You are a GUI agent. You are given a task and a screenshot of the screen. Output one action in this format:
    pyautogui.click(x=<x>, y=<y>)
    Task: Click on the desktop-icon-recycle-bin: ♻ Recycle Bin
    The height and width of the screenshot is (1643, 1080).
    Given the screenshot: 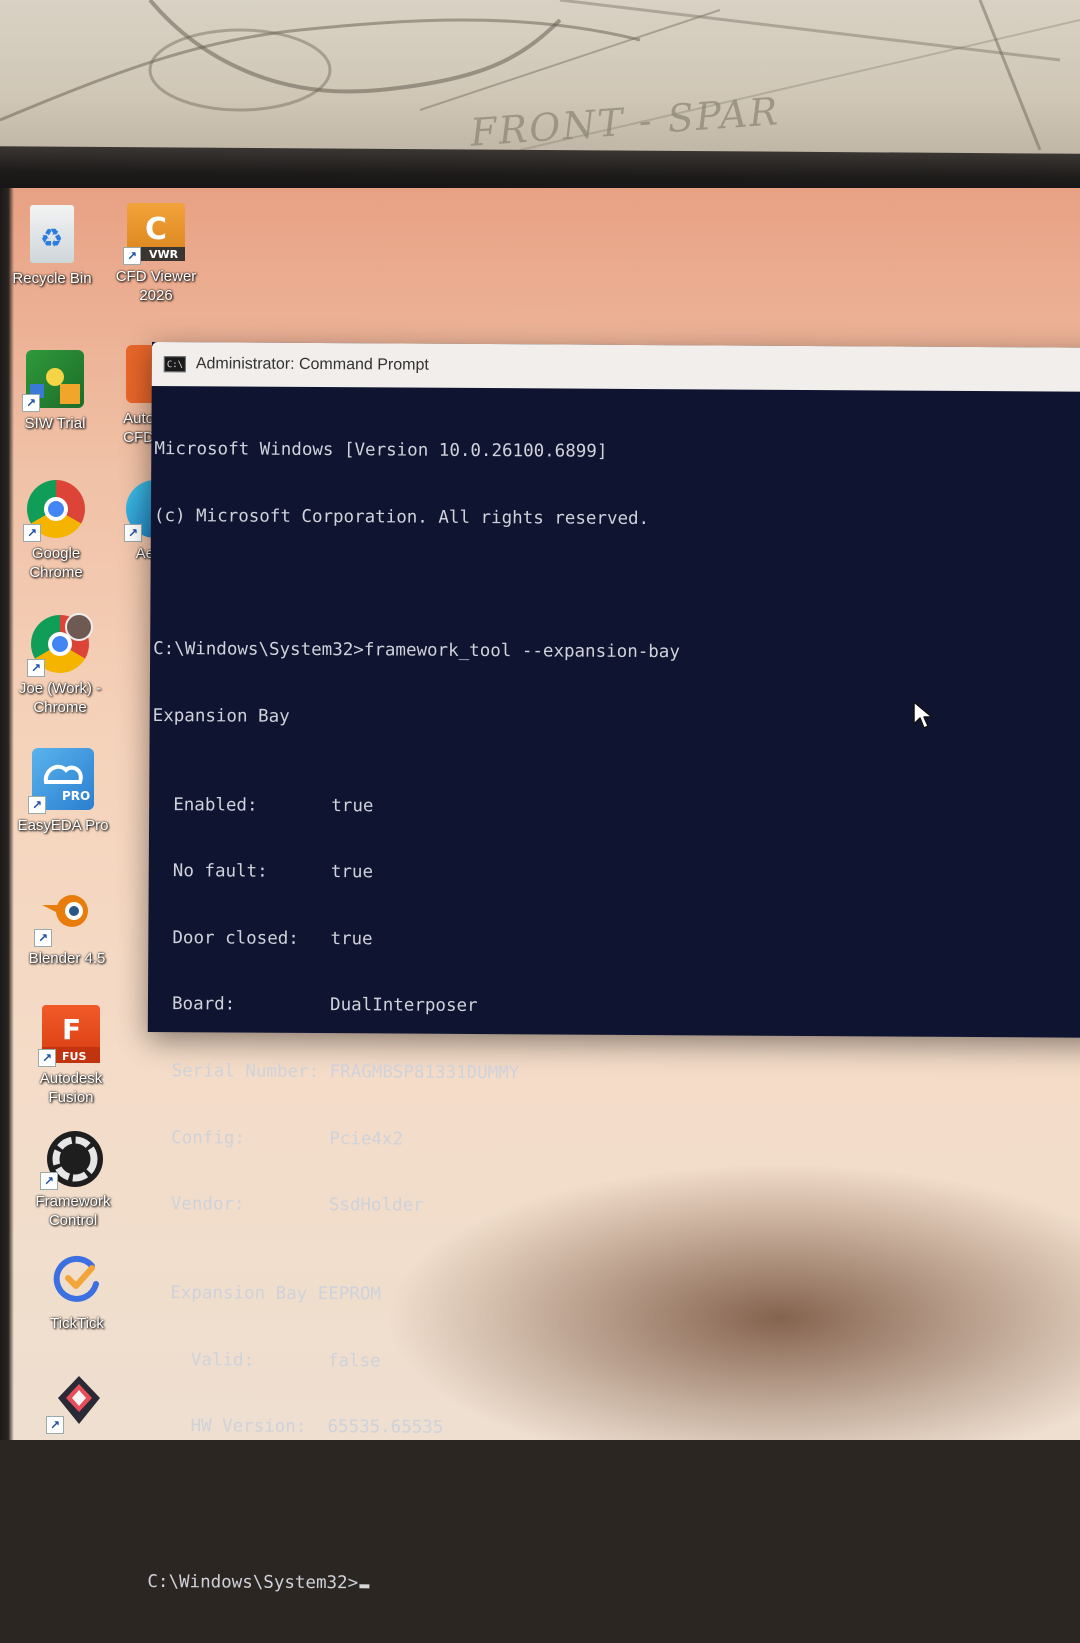 What is the action you would take?
    pyautogui.click(x=53, y=246)
    